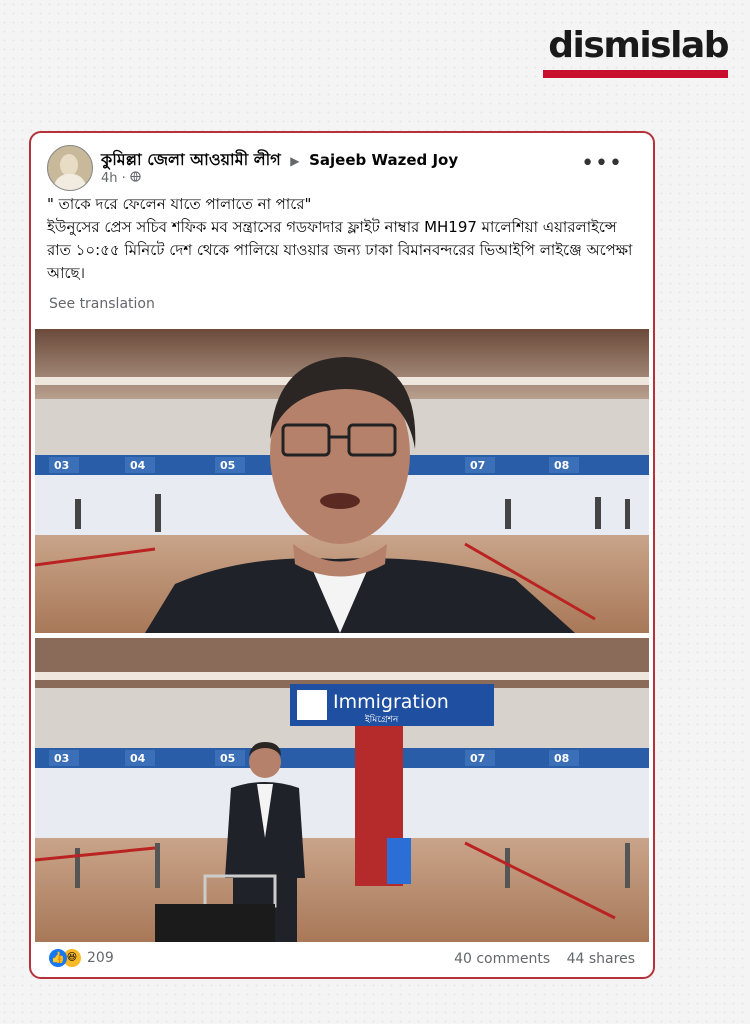 The image size is (750, 1024). Describe the element at coordinates (601, 959) in the screenshot. I see `shares-count-link: 44 shares` at that location.